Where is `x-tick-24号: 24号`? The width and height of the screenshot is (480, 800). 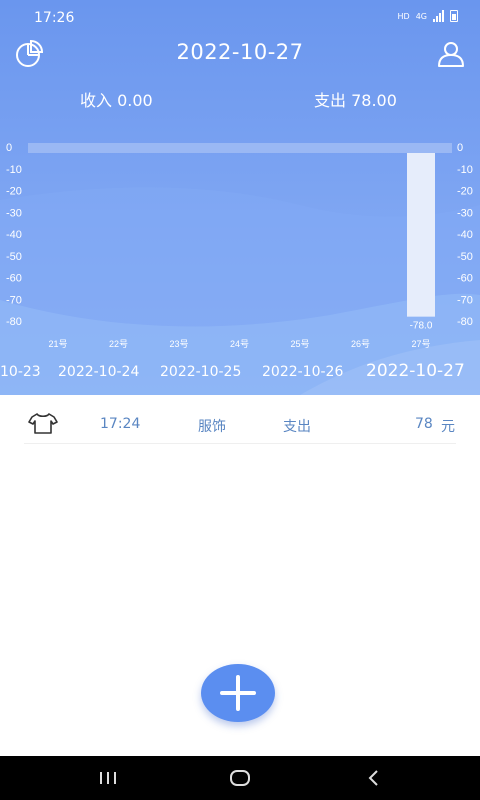 x-tick-24号: 24号 is located at coordinates (239, 344).